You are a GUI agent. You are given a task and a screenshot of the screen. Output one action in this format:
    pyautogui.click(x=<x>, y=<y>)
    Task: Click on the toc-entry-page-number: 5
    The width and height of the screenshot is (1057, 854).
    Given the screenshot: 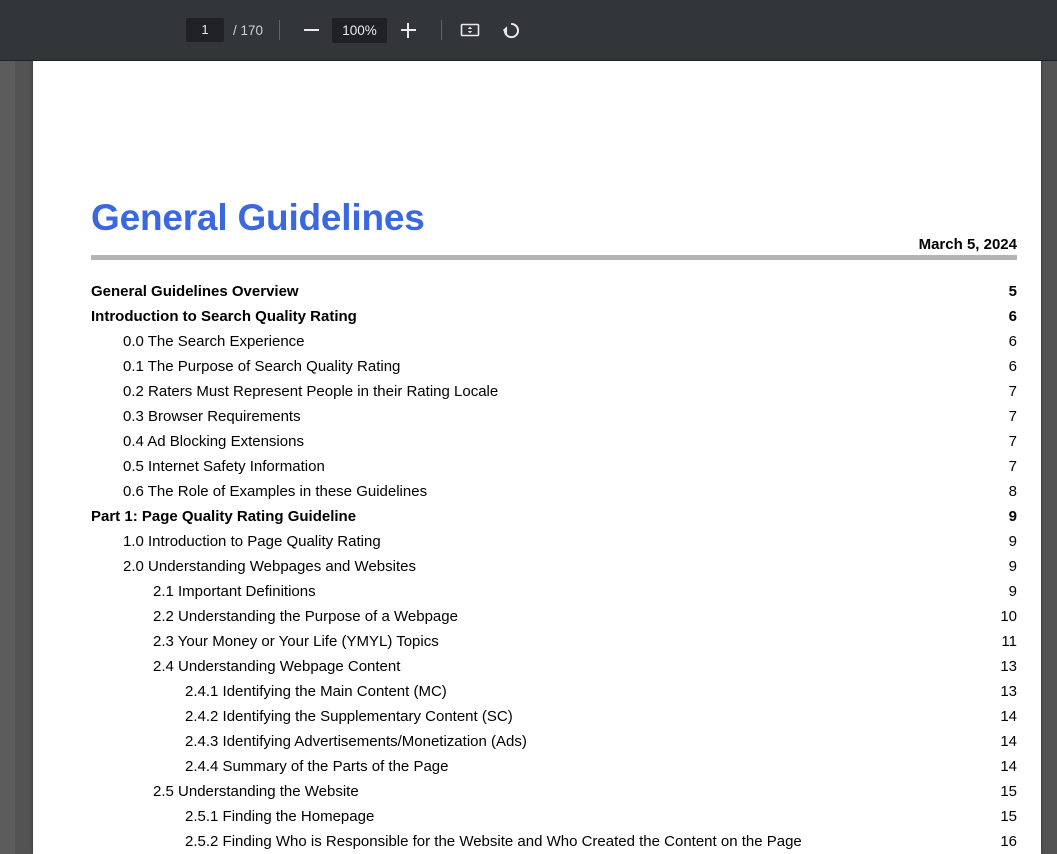 What is the action you would take?
    pyautogui.click(x=1012, y=291)
    